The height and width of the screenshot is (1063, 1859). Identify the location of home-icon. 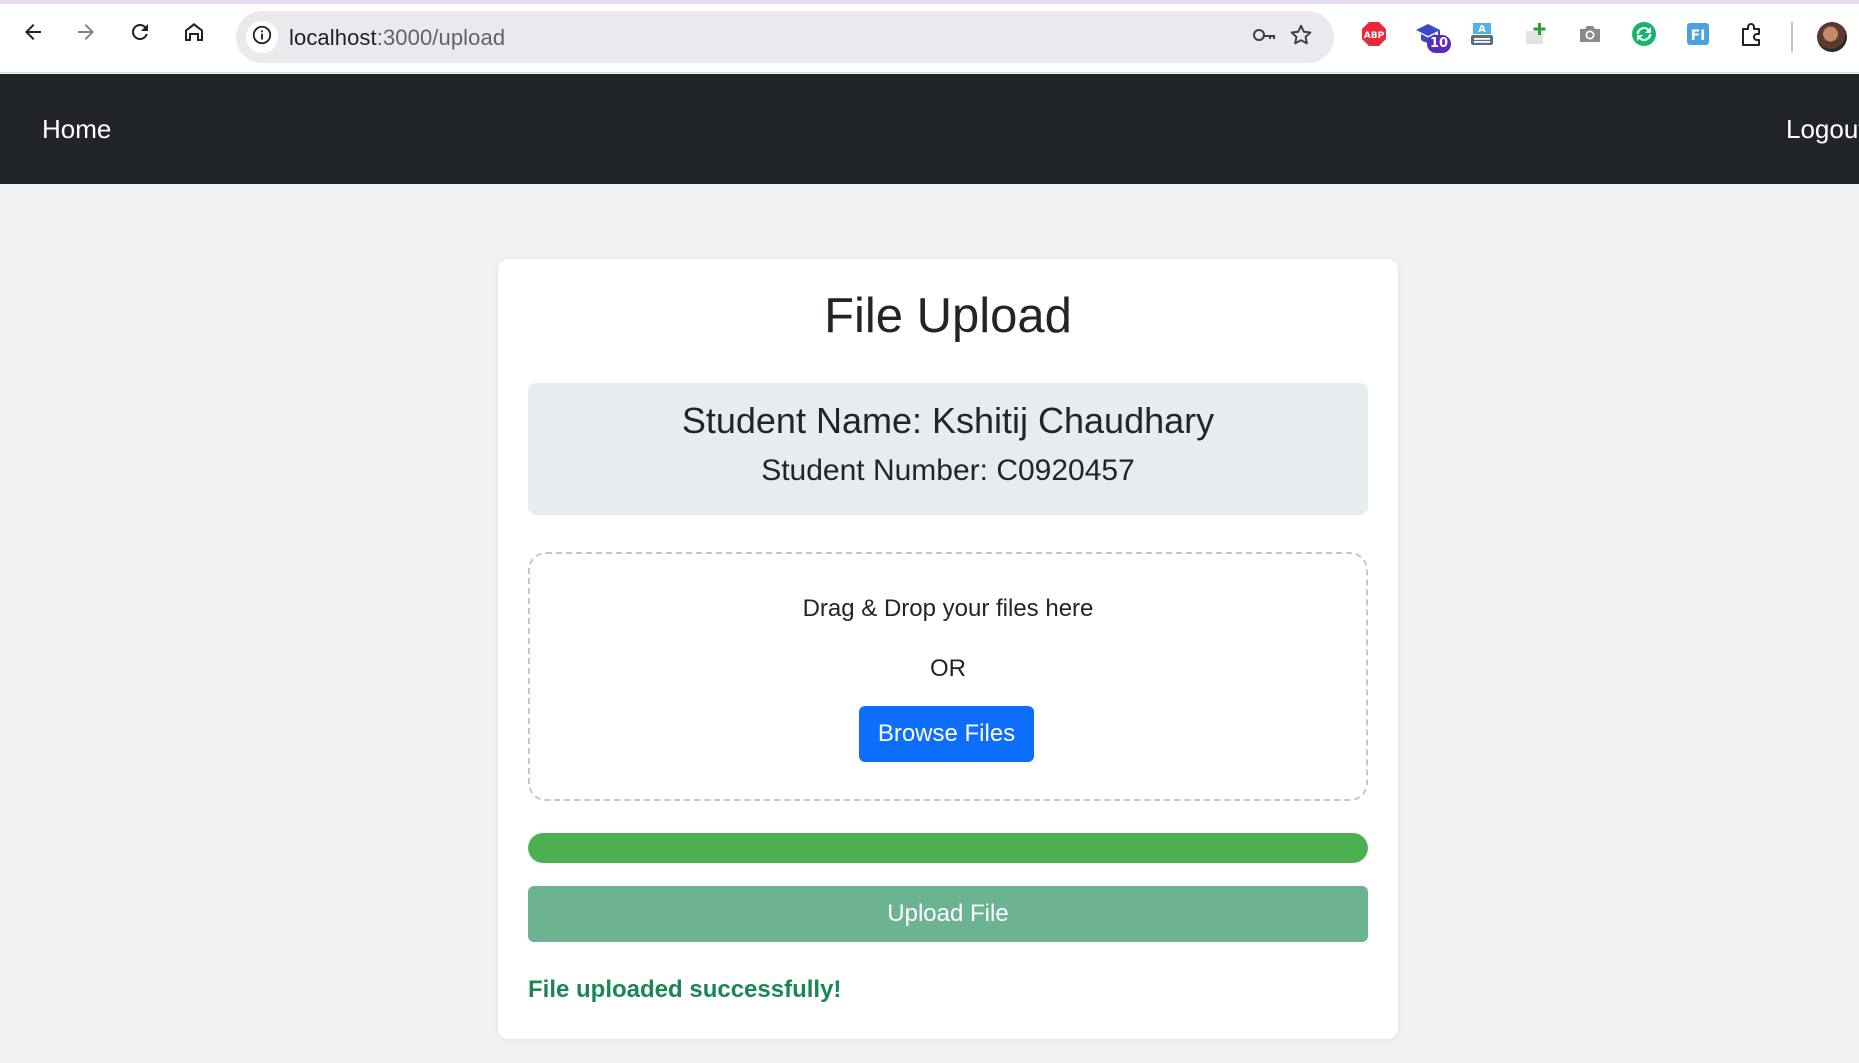
(194, 34).